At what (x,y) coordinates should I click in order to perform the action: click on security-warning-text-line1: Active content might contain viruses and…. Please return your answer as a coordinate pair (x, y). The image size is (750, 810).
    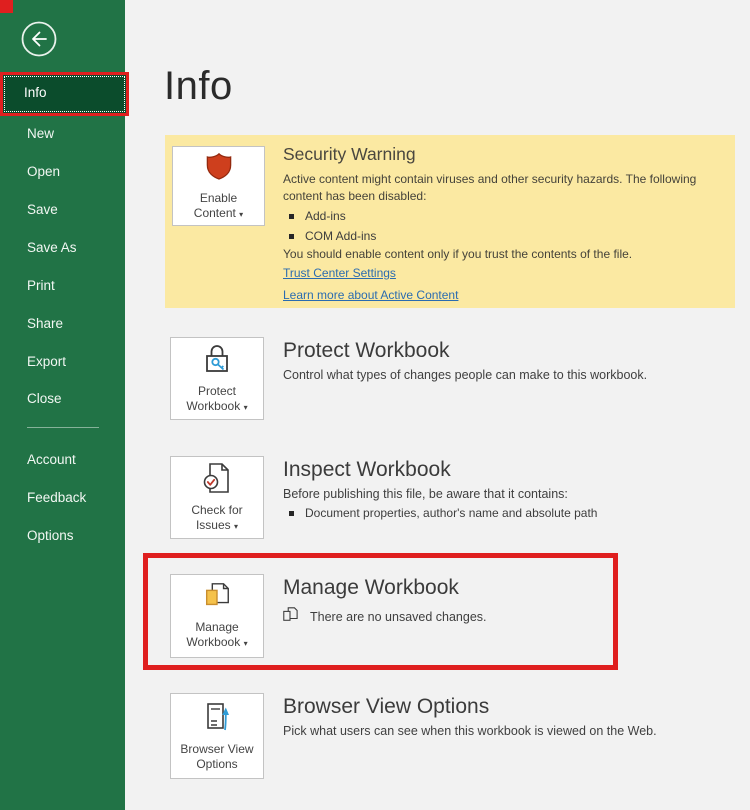
    Looking at the image, I should click on (490, 179).